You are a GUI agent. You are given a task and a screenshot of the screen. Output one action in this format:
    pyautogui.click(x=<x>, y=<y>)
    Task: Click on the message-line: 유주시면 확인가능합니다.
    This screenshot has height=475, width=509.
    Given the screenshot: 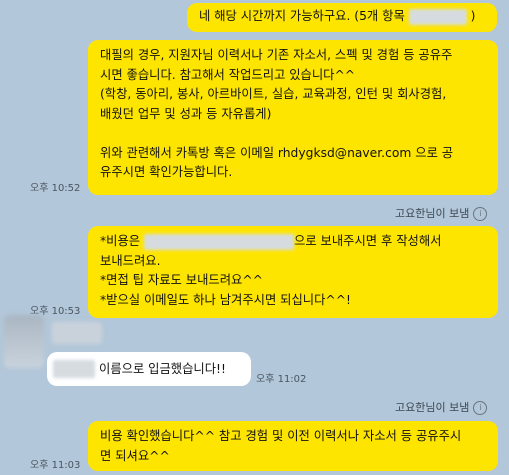 What is the action you would take?
    pyautogui.click(x=166, y=172)
    